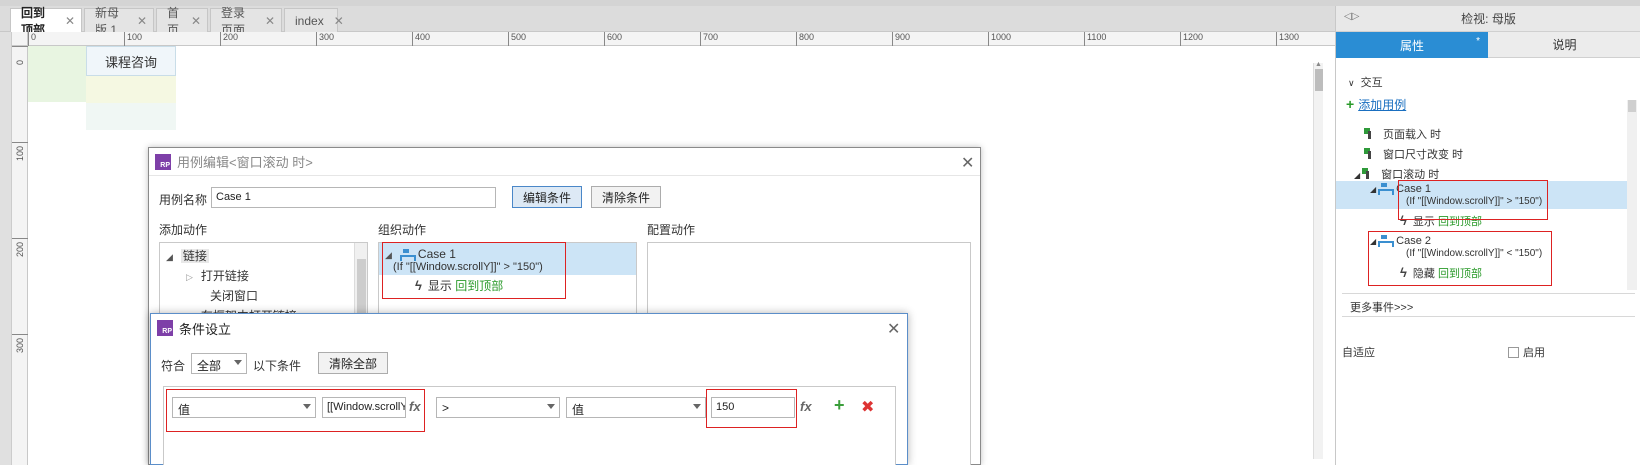 This screenshot has width=1640, height=465. What do you see at coordinates (1365, 82) in the screenshot?
I see `interaction-section: ∨ 交互` at bounding box center [1365, 82].